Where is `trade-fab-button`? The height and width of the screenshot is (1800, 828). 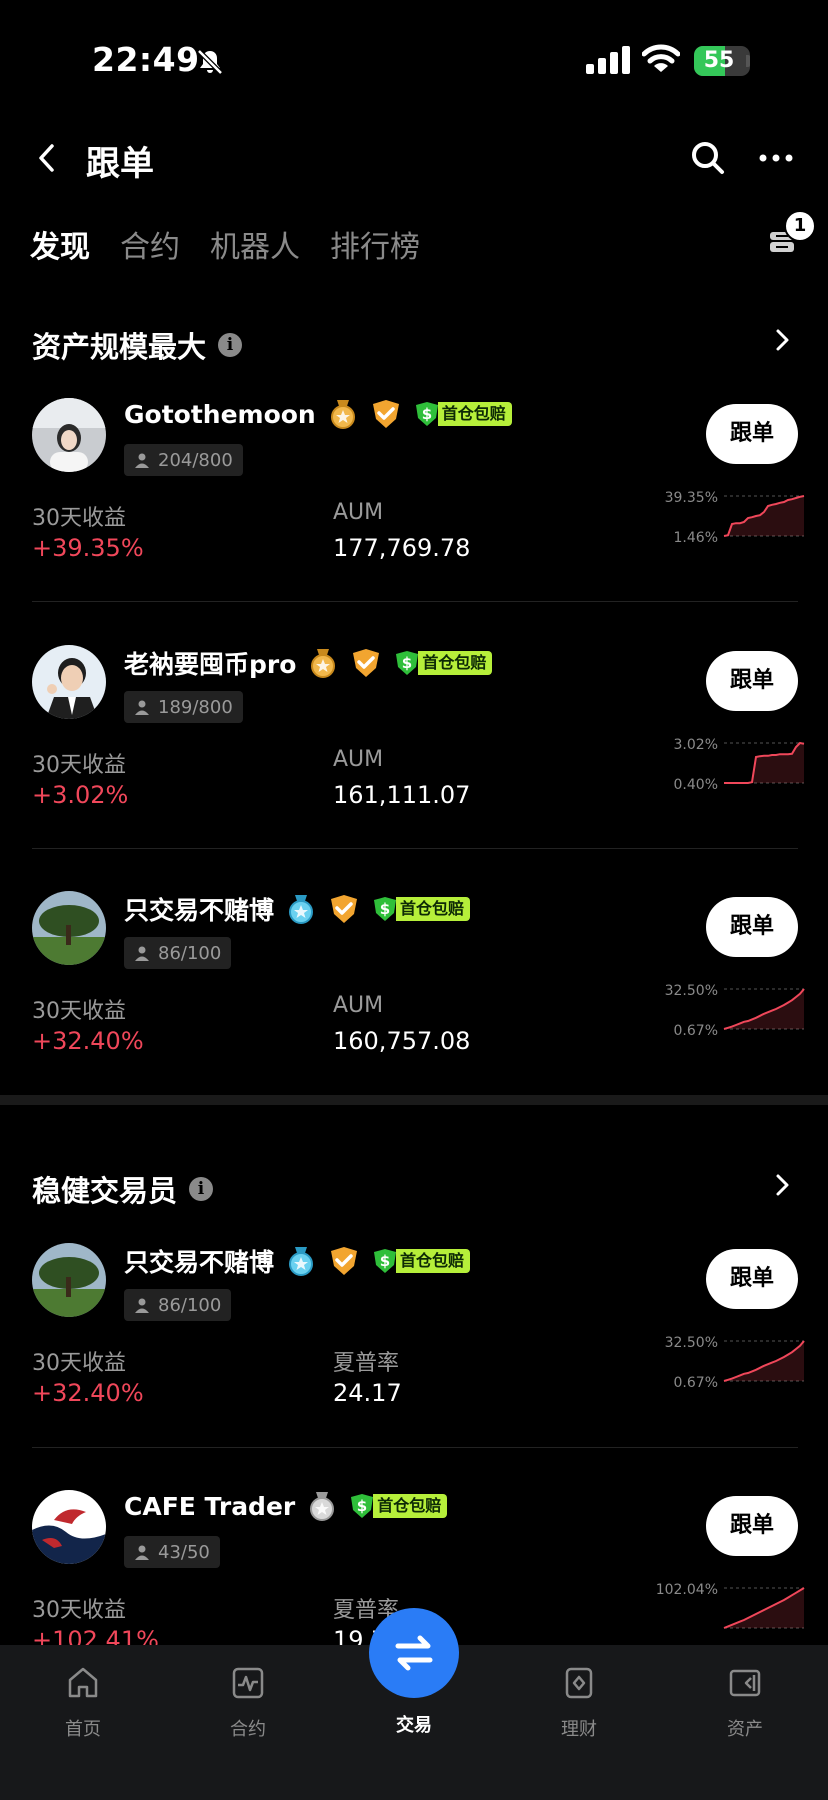
trade-fab-button is located at coordinates (414, 1653).